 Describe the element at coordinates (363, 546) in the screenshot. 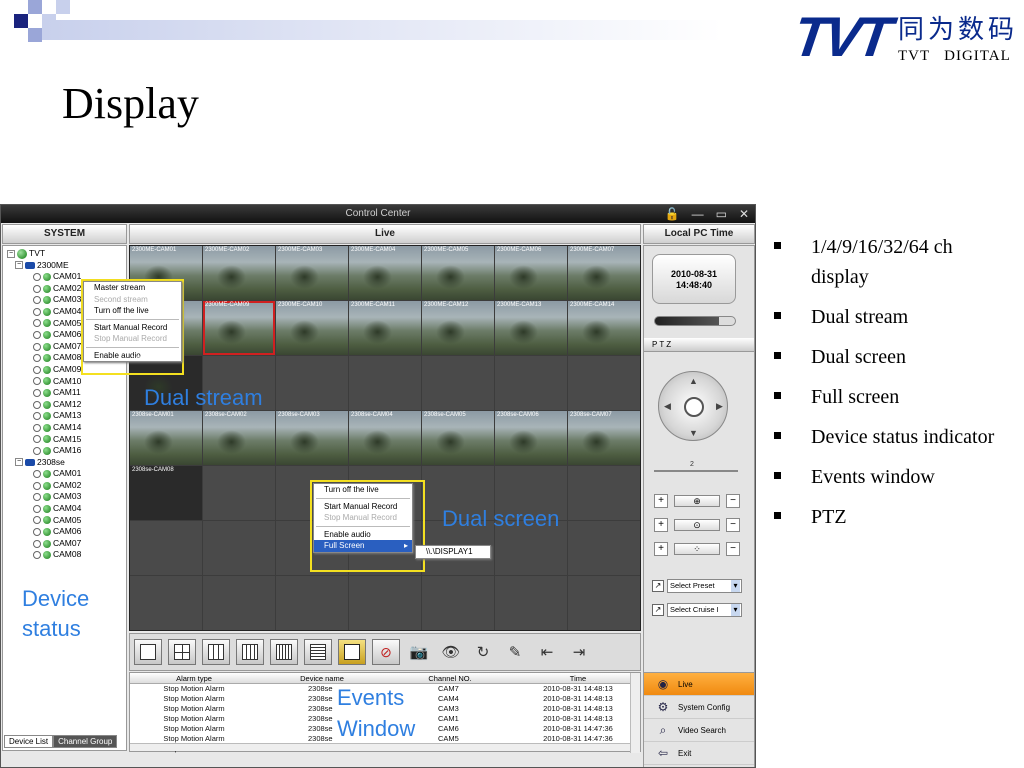

I see `menu-item-full-screen: Full Screen ▸` at that location.